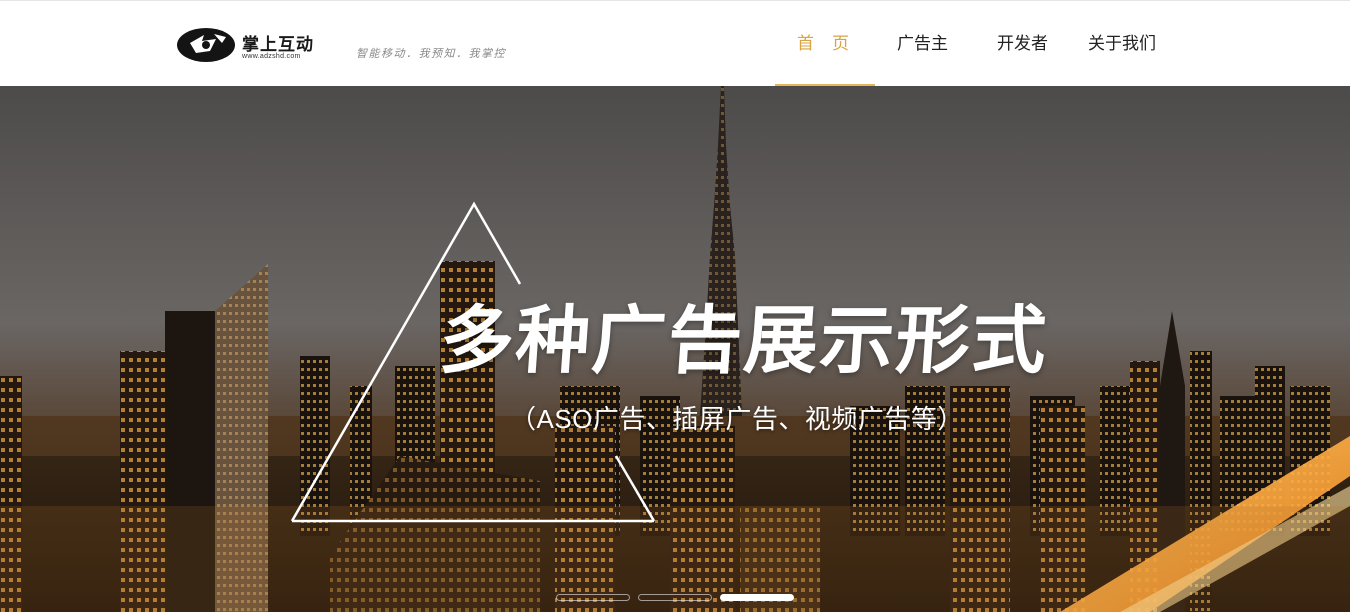 The image size is (1350, 612). Describe the element at coordinates (278, 45) in the screenshot. I see `logo-name: 掌上互动` at that location.